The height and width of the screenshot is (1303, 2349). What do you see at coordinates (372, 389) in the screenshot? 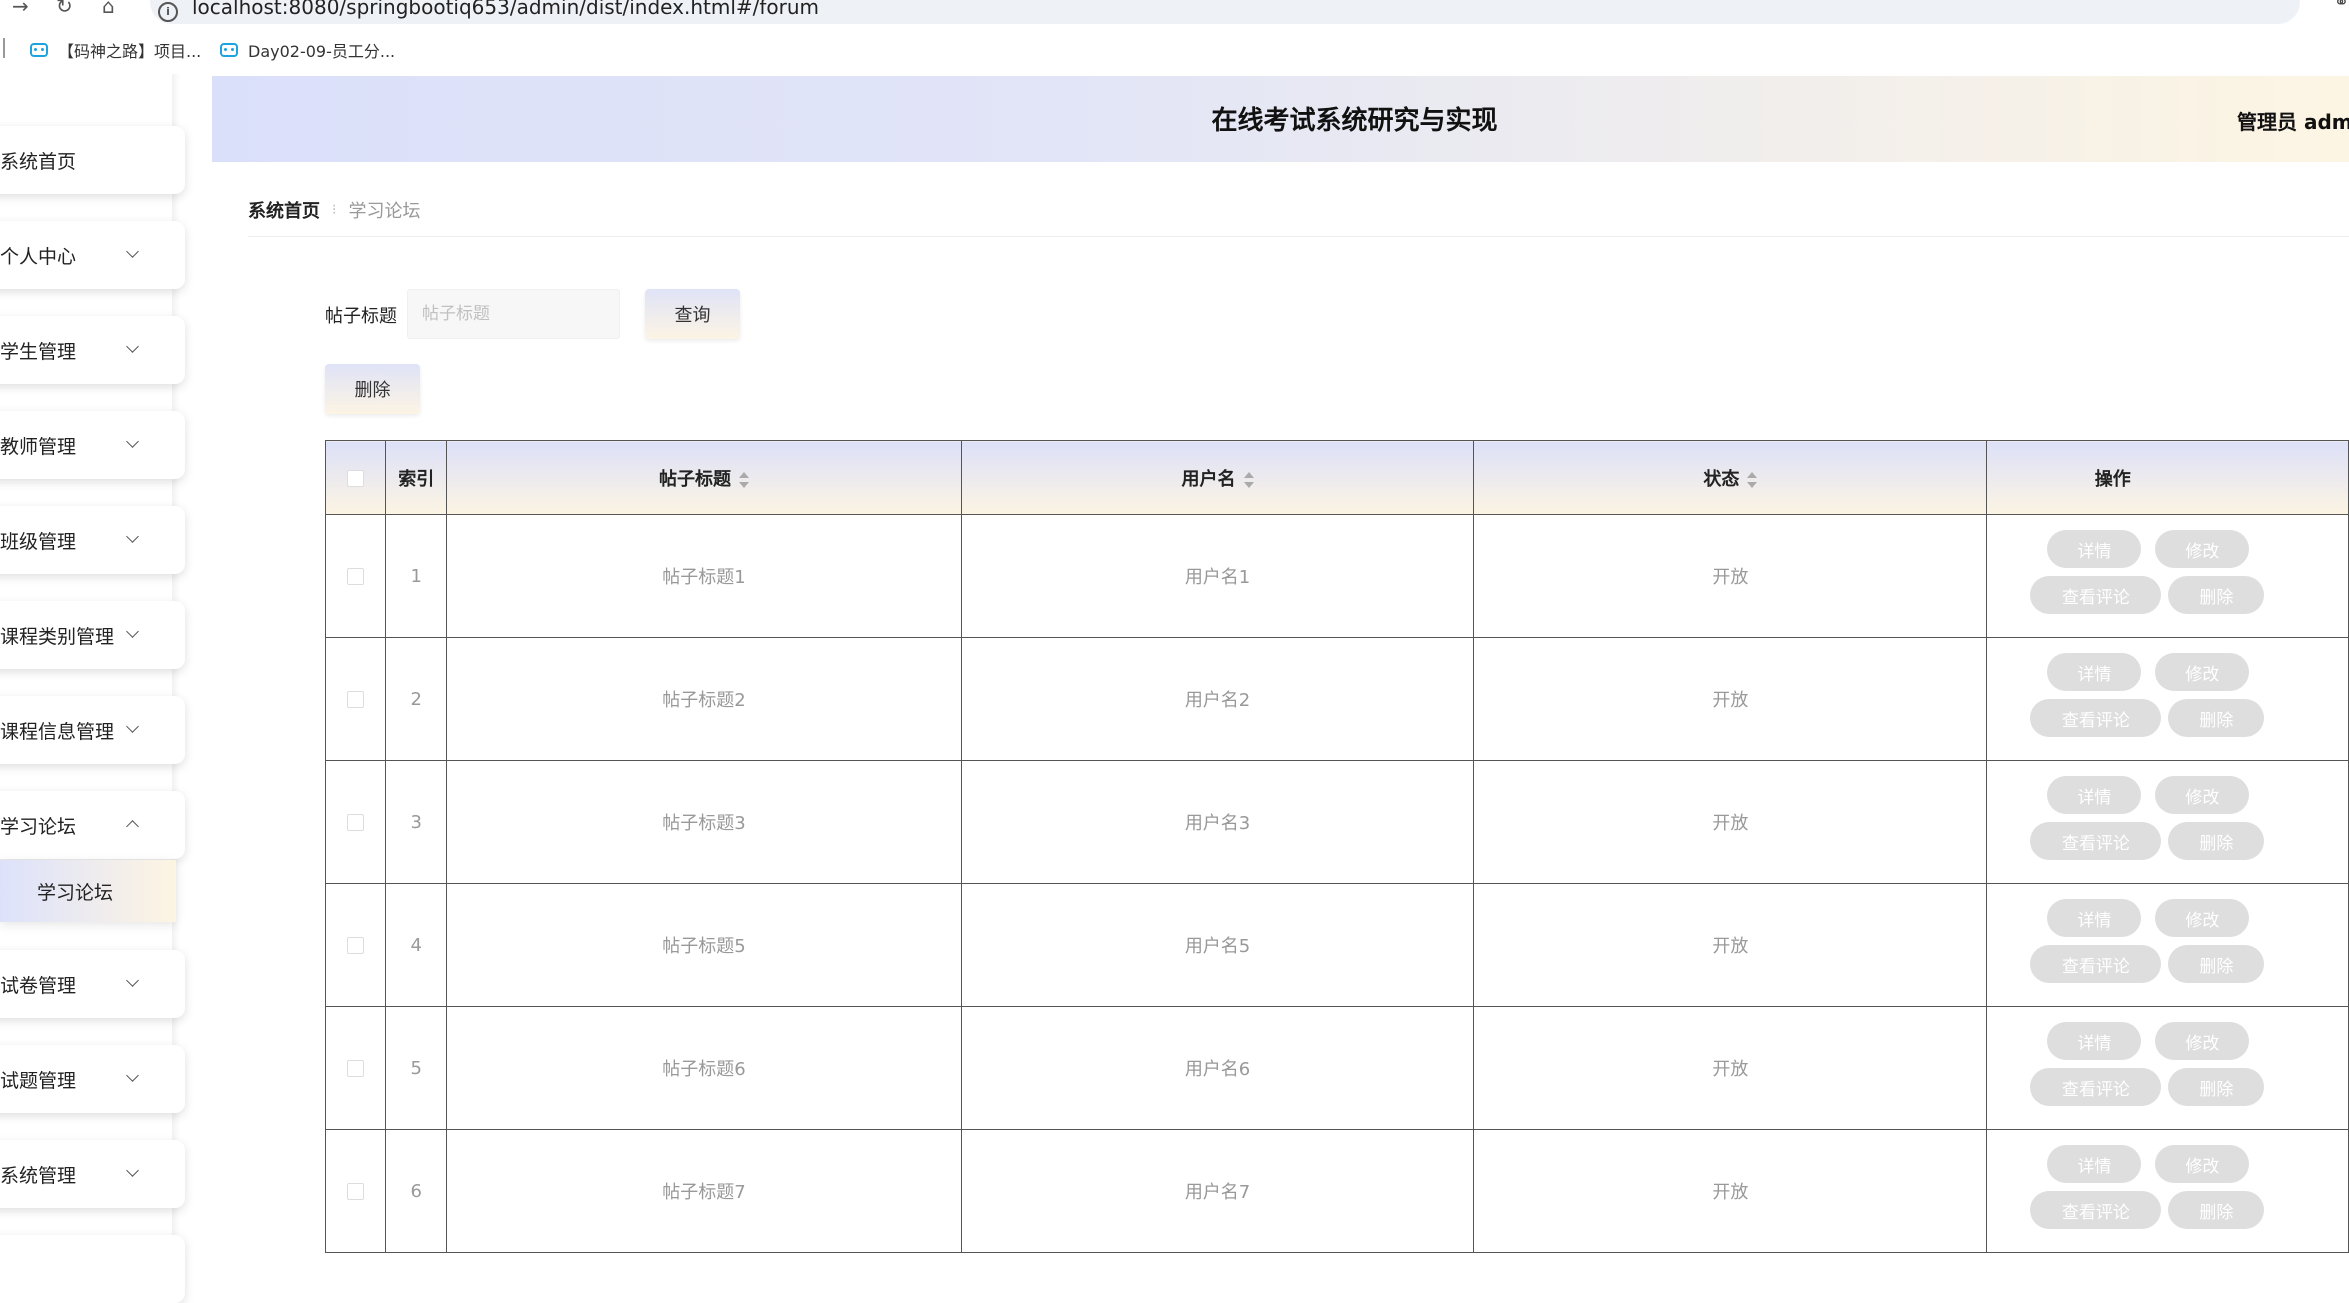
I see `batch-delete-button: 删除` at bounding box center [372, 389].